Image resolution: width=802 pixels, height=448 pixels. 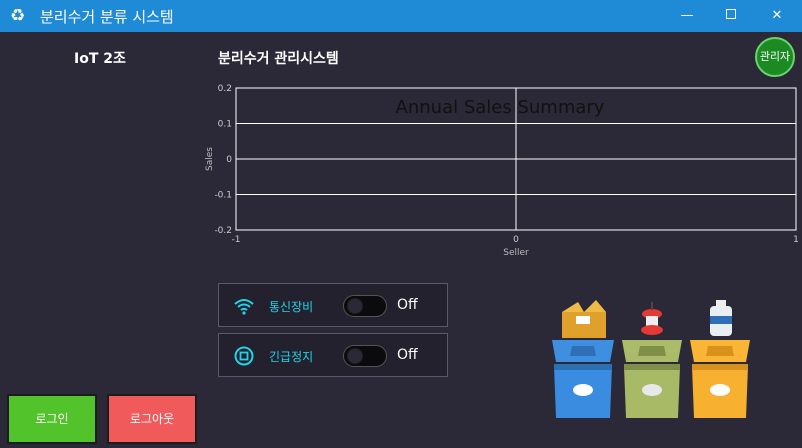 I want to click on recycle-icon: ♻, so click(x=18, y=16).